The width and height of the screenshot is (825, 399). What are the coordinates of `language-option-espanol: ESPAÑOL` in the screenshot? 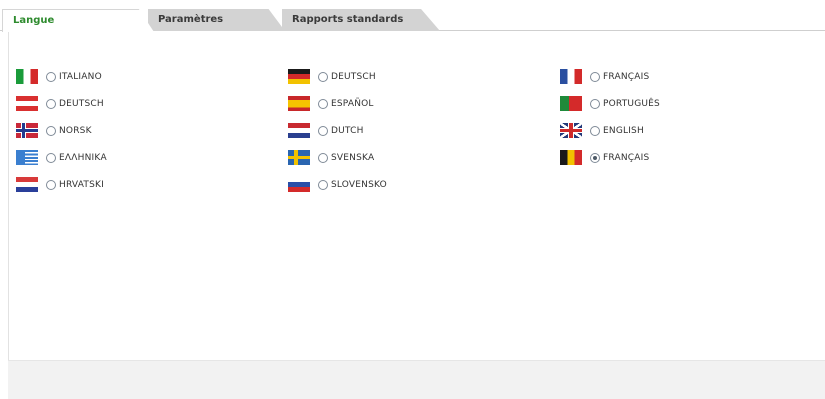 It's located at (337, 103).